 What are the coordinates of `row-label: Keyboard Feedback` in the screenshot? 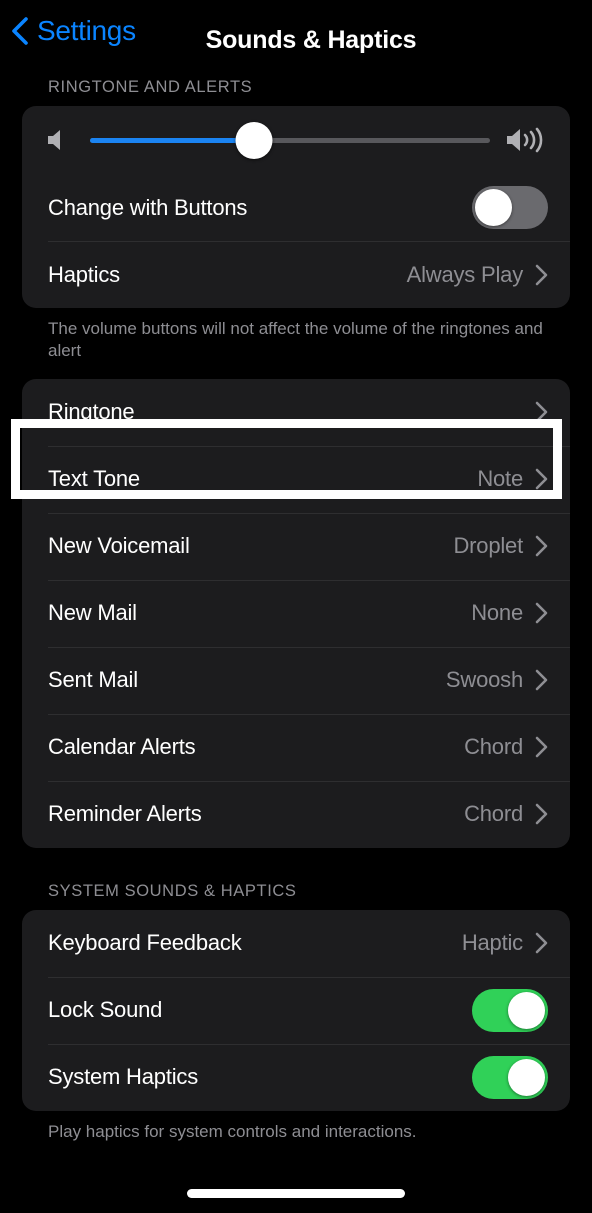 It's located at (145, 943).